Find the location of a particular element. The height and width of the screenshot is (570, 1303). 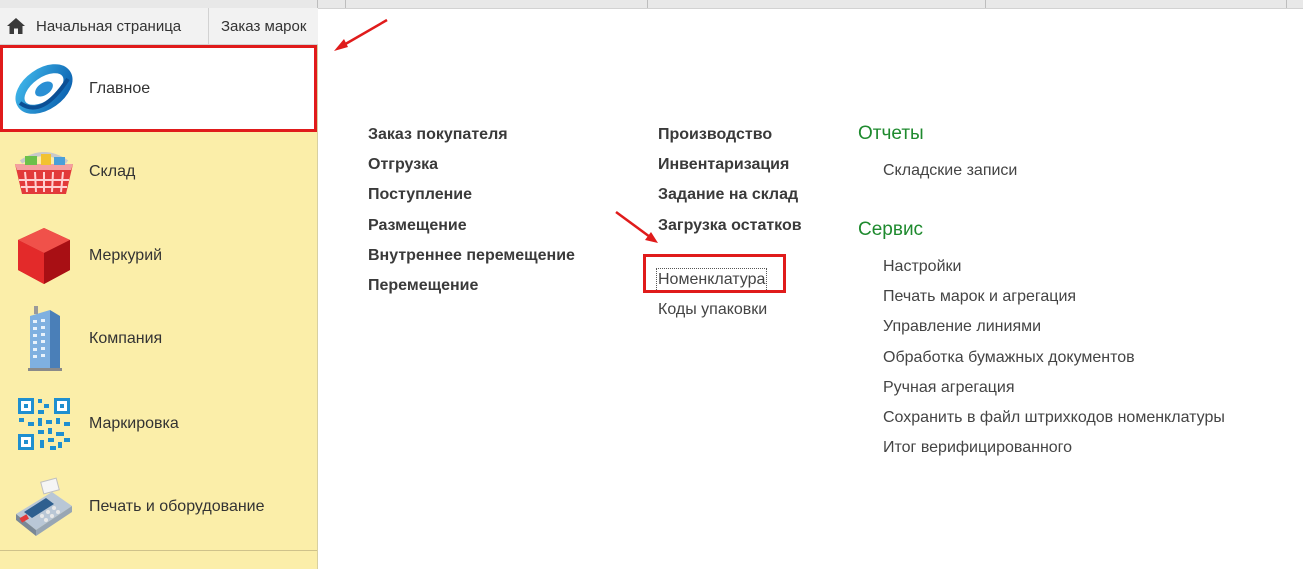

sidebar-item-label: Компания is located at coordinates (126, 338).